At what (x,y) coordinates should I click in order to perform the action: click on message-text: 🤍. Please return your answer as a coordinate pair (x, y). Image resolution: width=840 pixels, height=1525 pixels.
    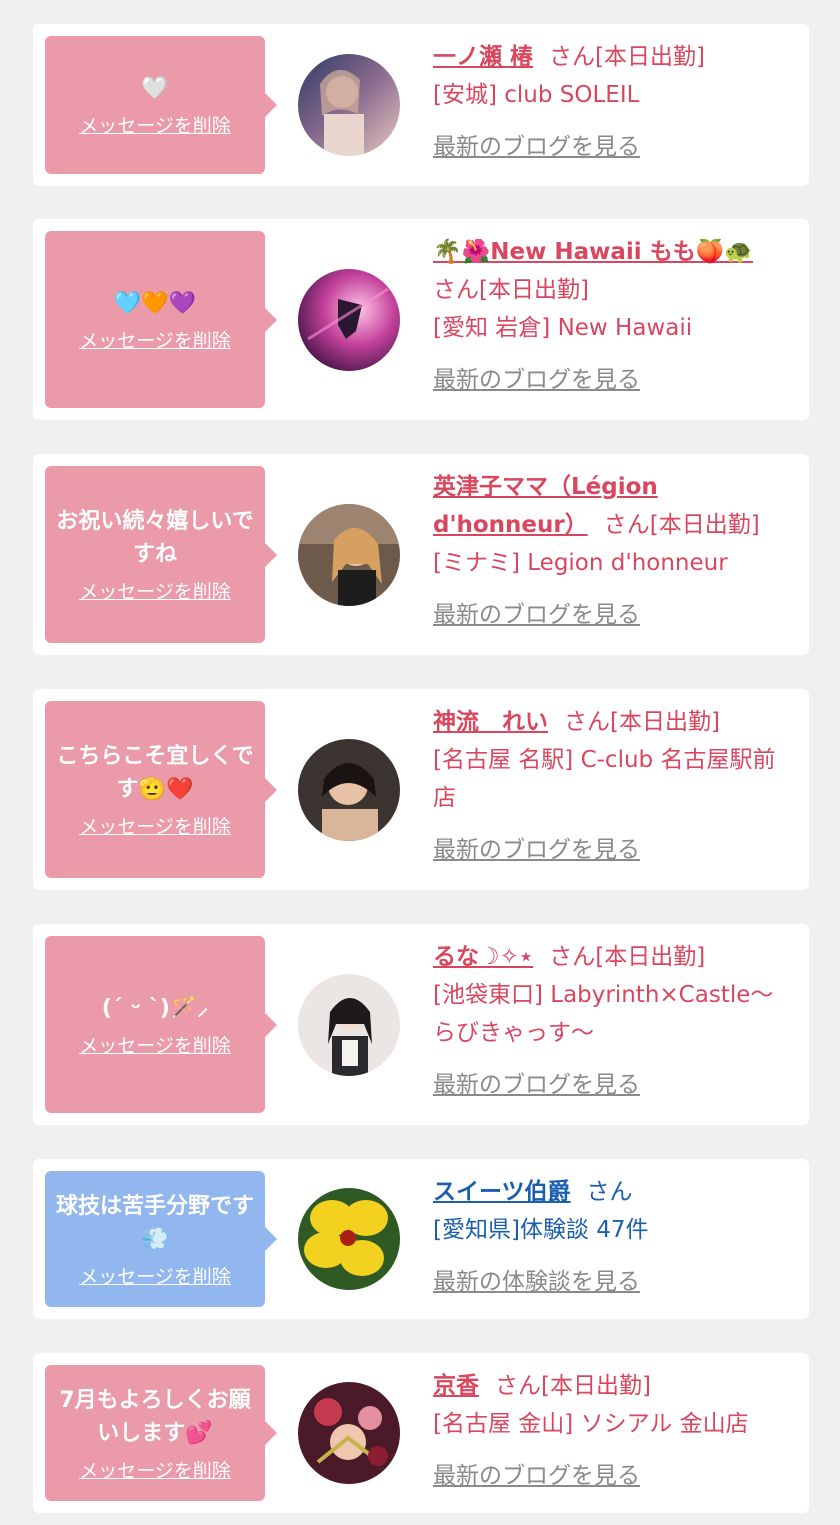
    Looking at the image, I should click on (155, 88).